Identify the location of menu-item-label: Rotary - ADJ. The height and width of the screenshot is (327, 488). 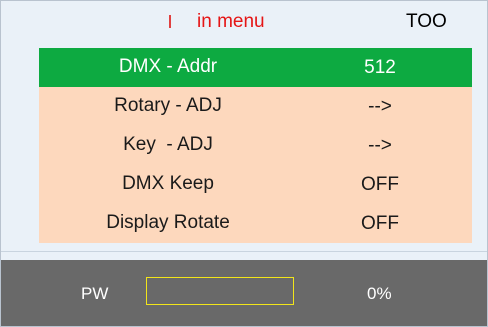
(168, 105).